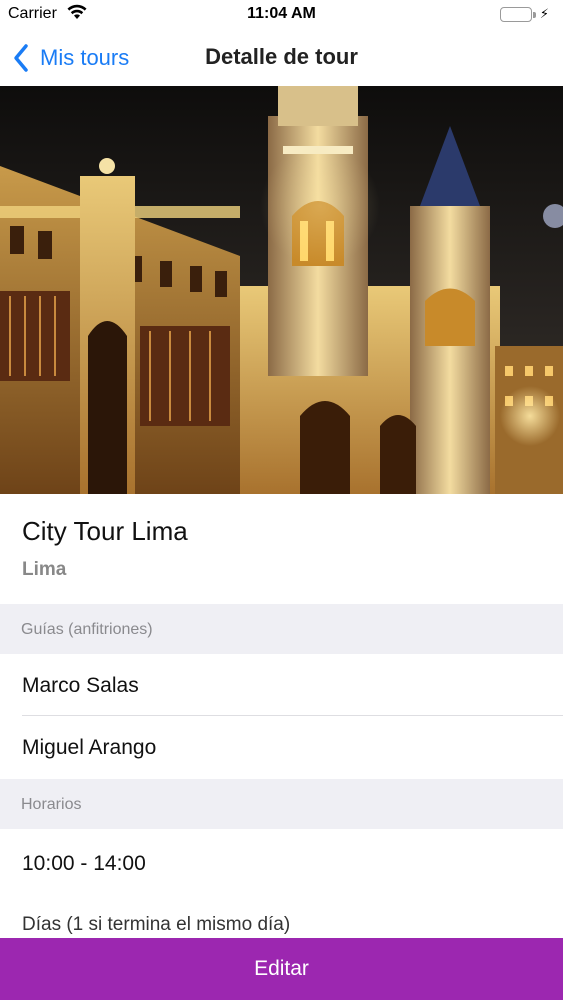 The height and width of the screenshot is (1000, 563). What do you see at coordinates (84, 863) in the screenshot?
I see `schedule-times: 10:00 - 14:00` at bounding box center [84, 863].